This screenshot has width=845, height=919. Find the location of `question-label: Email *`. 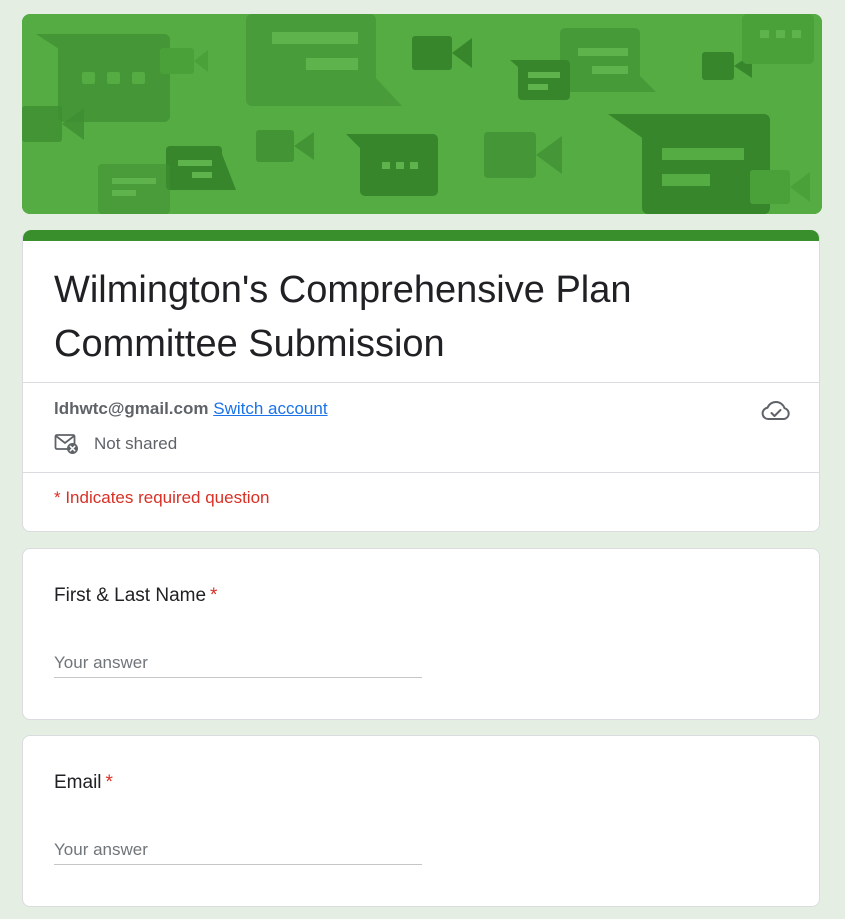

question-label: Email * is located at coordinates (83, 783).